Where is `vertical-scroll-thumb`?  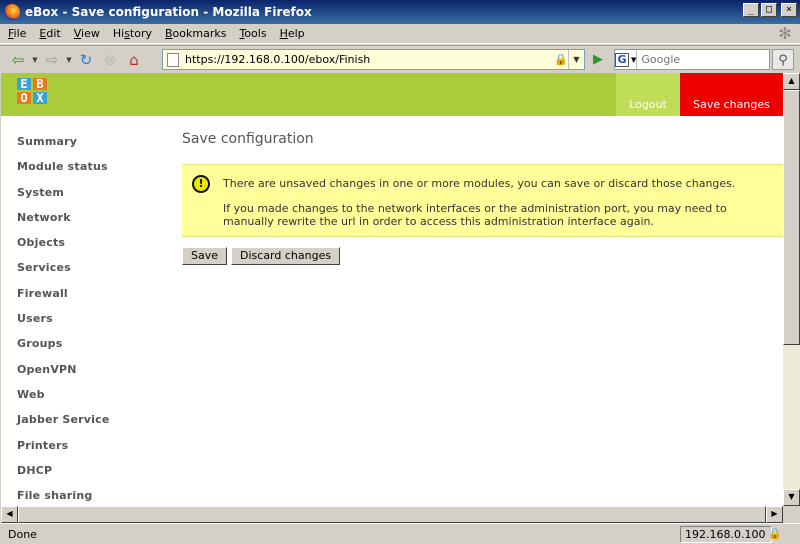
vertical-scroll-thumb is located at coordinates (791, 217).